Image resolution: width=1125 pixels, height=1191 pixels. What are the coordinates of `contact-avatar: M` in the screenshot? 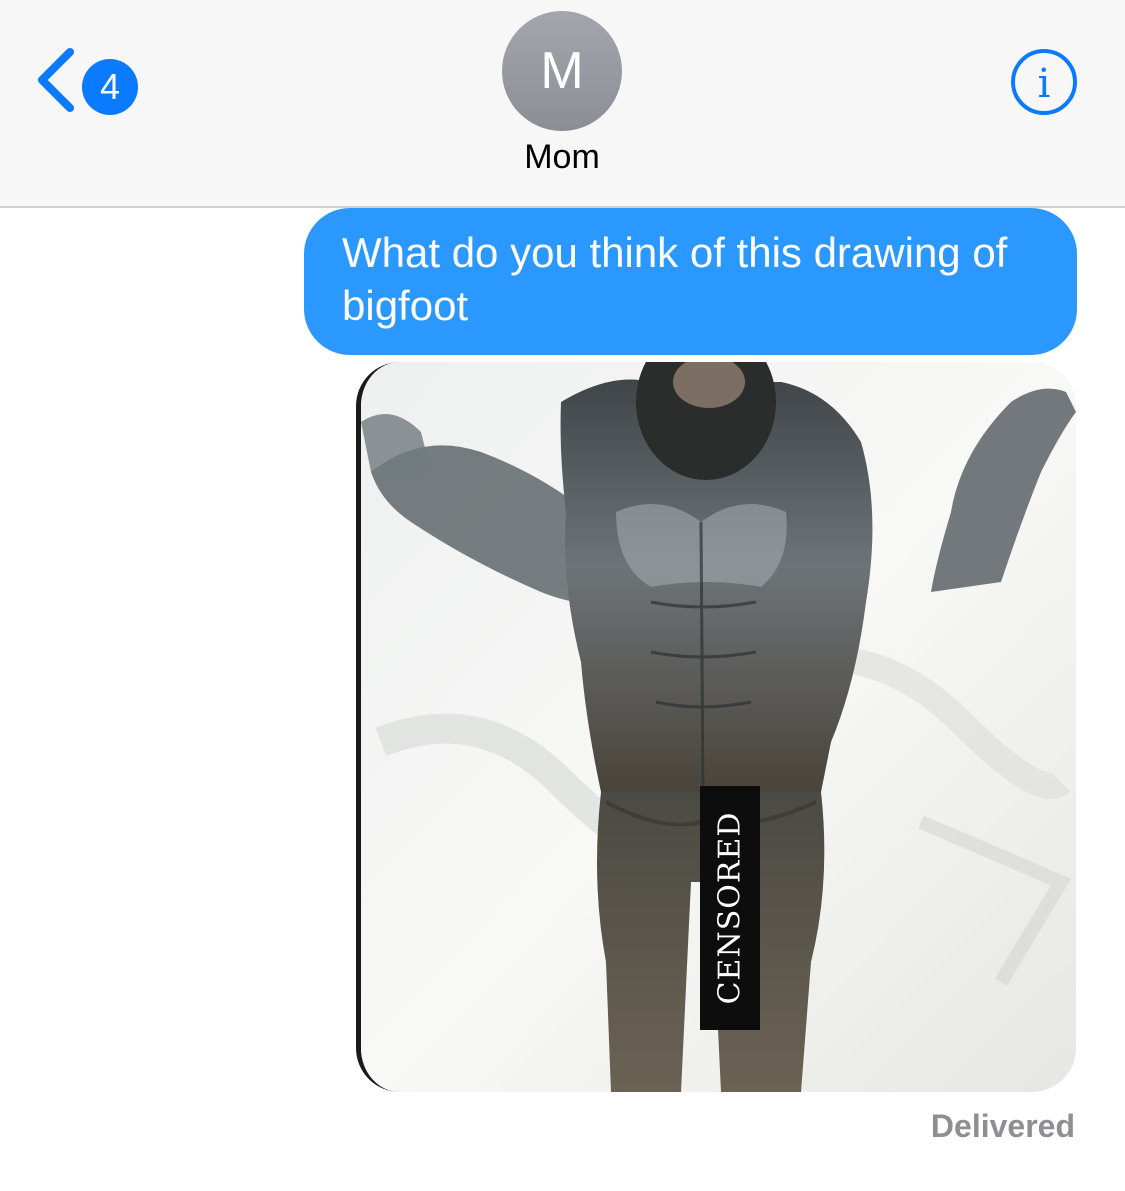 It's located at (562, 71).